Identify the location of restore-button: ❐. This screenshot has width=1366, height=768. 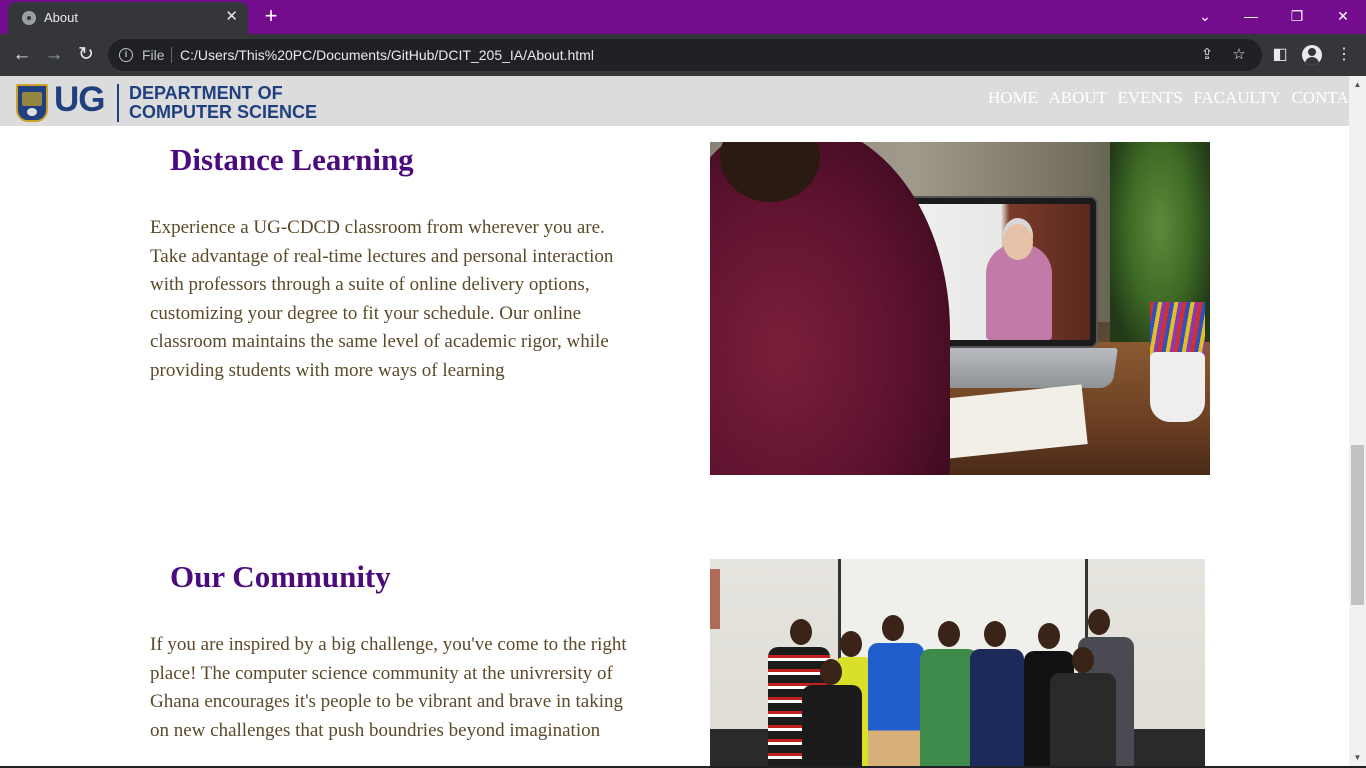
(1297, 17).